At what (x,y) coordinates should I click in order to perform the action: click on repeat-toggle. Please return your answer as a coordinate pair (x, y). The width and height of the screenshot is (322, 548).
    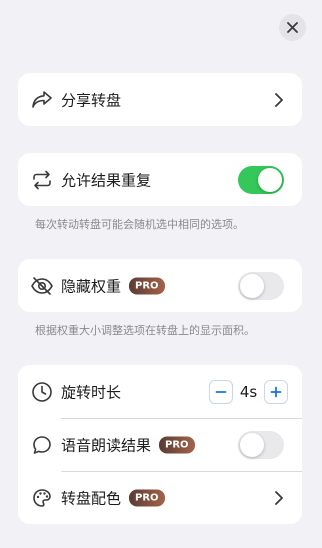
    Looking at the image, I should click on (261, 179).